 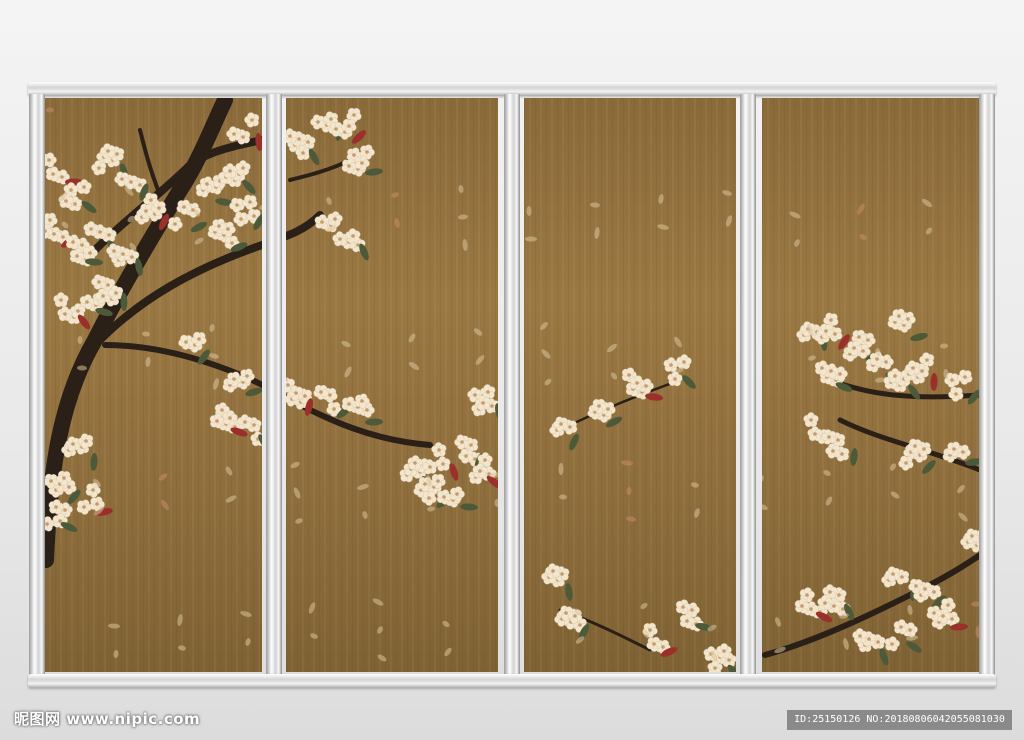 What do you see at coordinates (512, 681) in the screenshot?
I see `bottom-rail` at bounding box center [512, 681].